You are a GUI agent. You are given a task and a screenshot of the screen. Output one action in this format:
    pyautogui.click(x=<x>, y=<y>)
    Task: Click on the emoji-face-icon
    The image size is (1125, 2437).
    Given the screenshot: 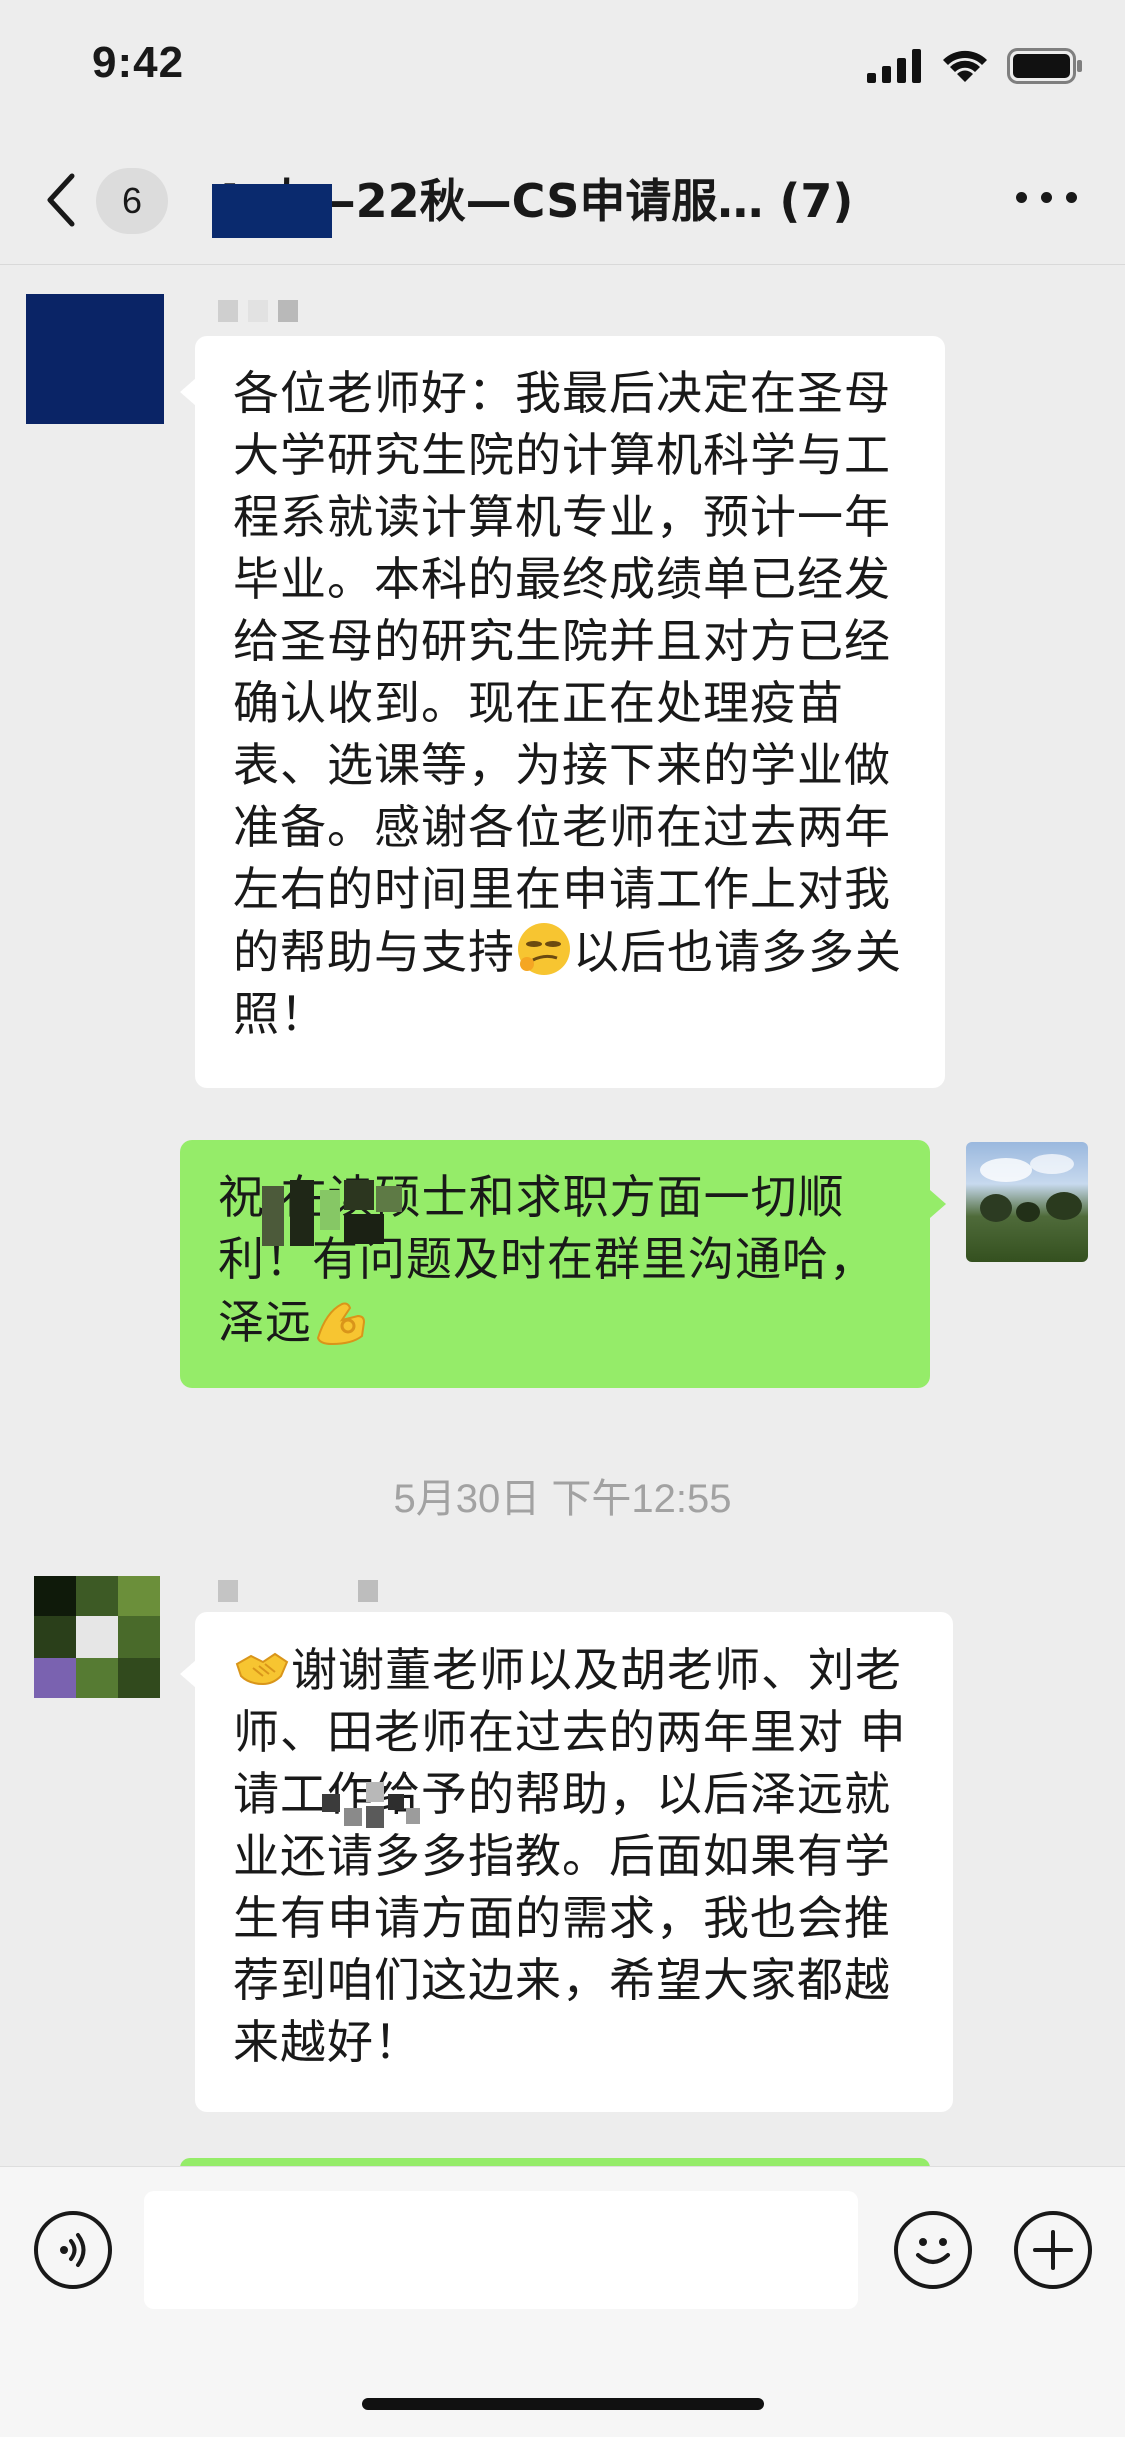 What is the action you would take?
    pyautogui.click(x=933, y=2251)
    